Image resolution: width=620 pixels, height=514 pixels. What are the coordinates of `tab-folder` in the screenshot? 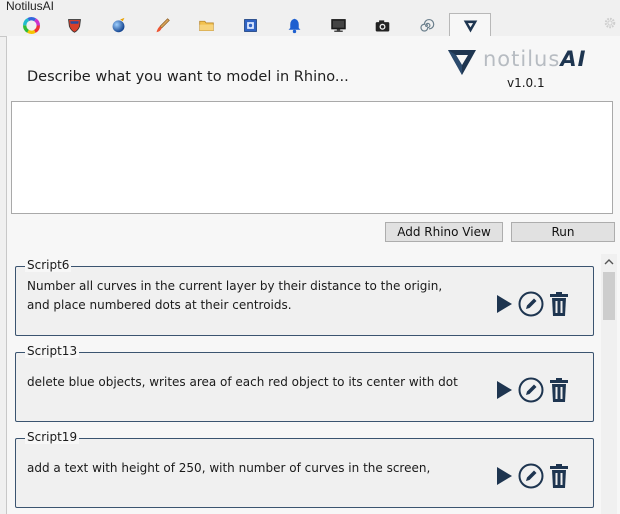 It's located at (206, 25).